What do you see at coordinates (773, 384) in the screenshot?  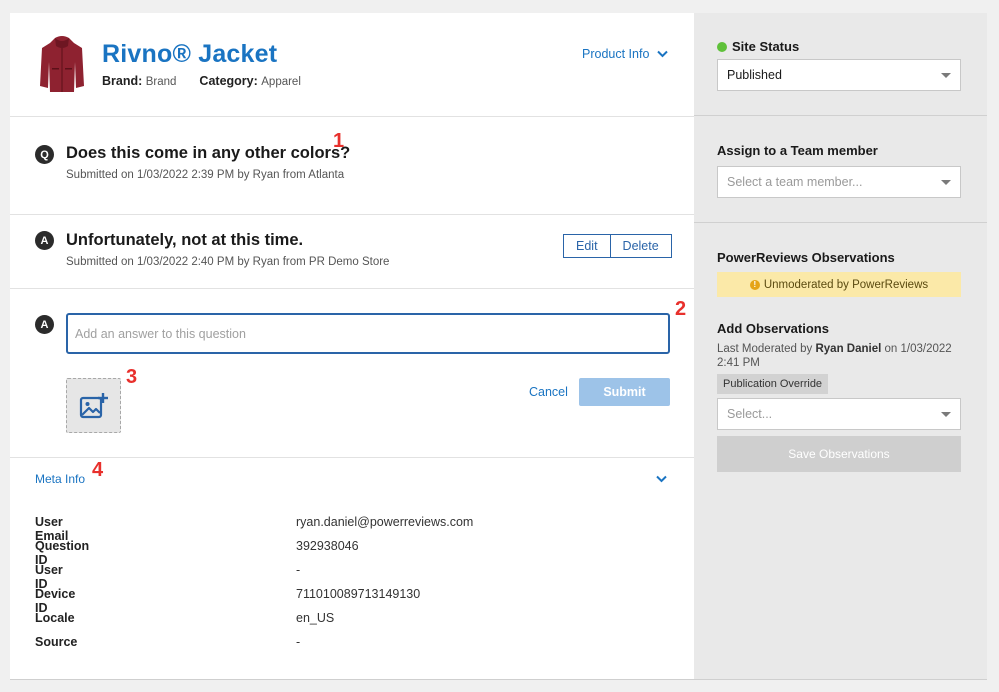 I see `publication-override-tag: Publication Override` at bounding box center [773, 384].